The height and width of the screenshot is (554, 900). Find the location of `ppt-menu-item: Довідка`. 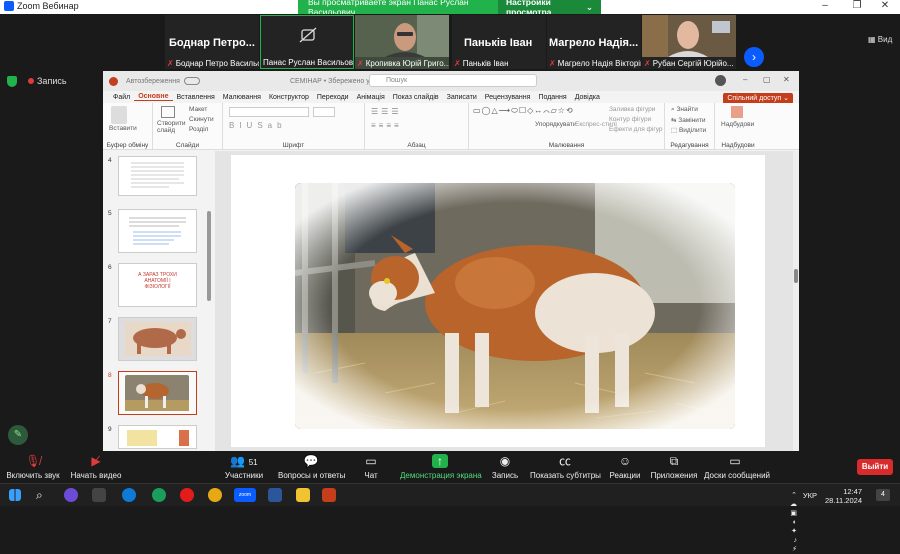

ppt-menu-item: Довідка is located at coordinates (587, 97).